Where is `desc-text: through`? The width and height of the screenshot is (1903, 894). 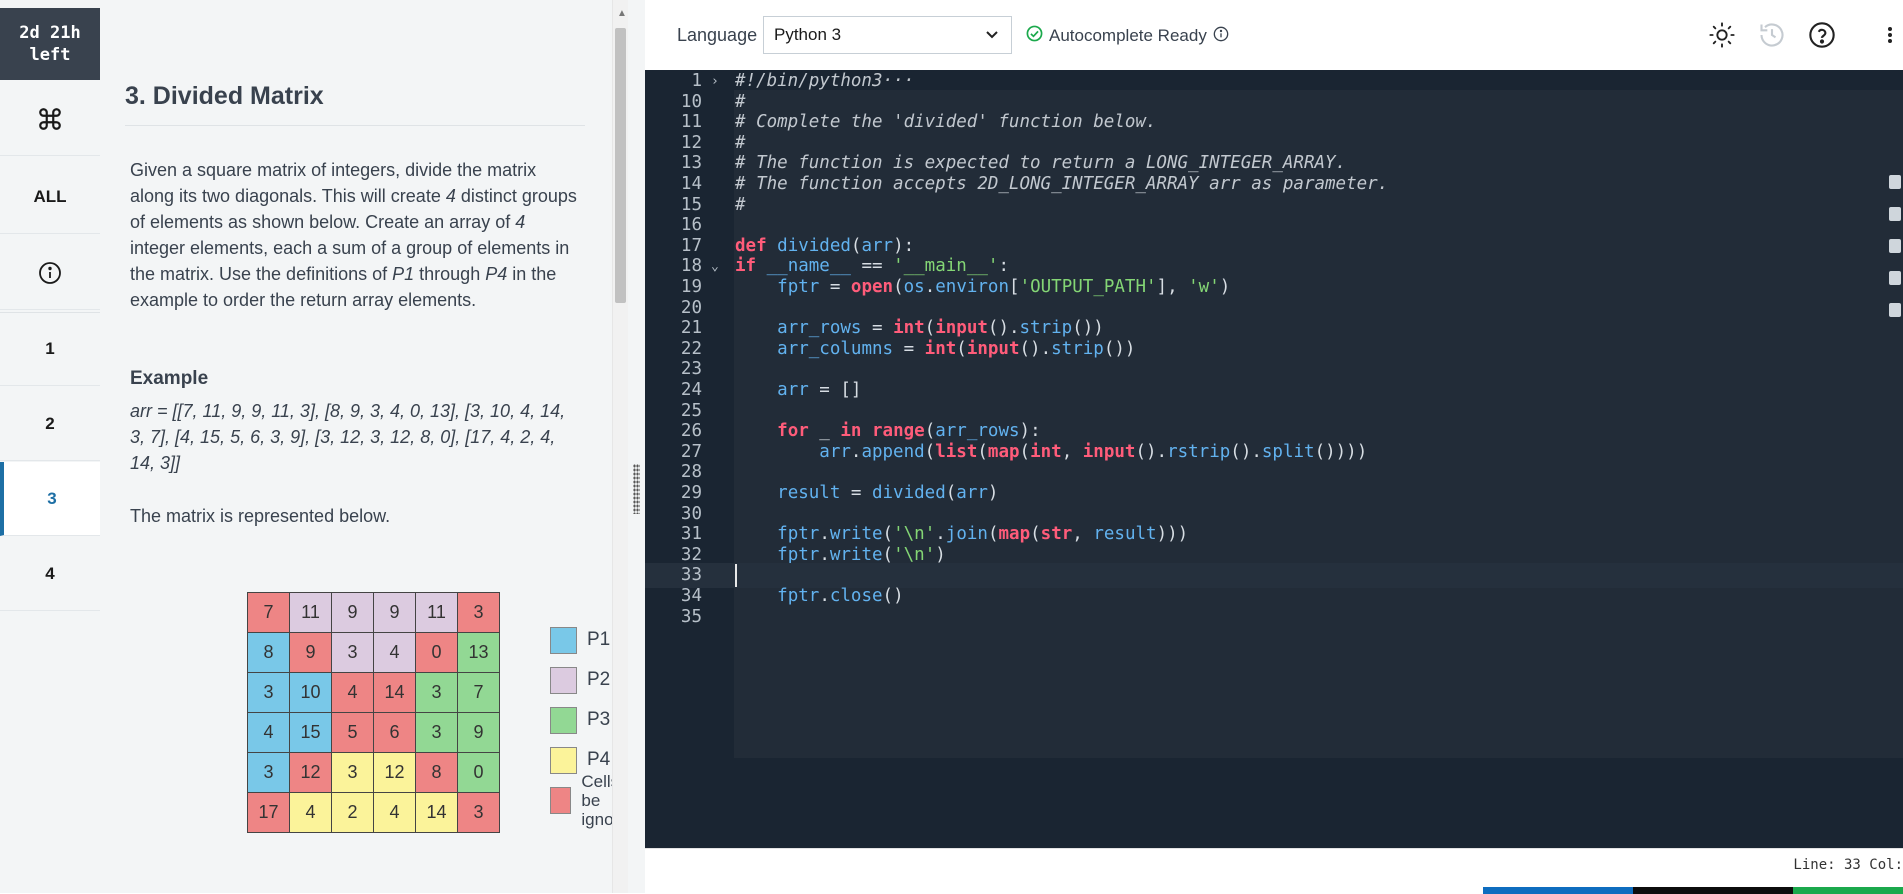
desc-text: through is located at coordinates (450, 274).